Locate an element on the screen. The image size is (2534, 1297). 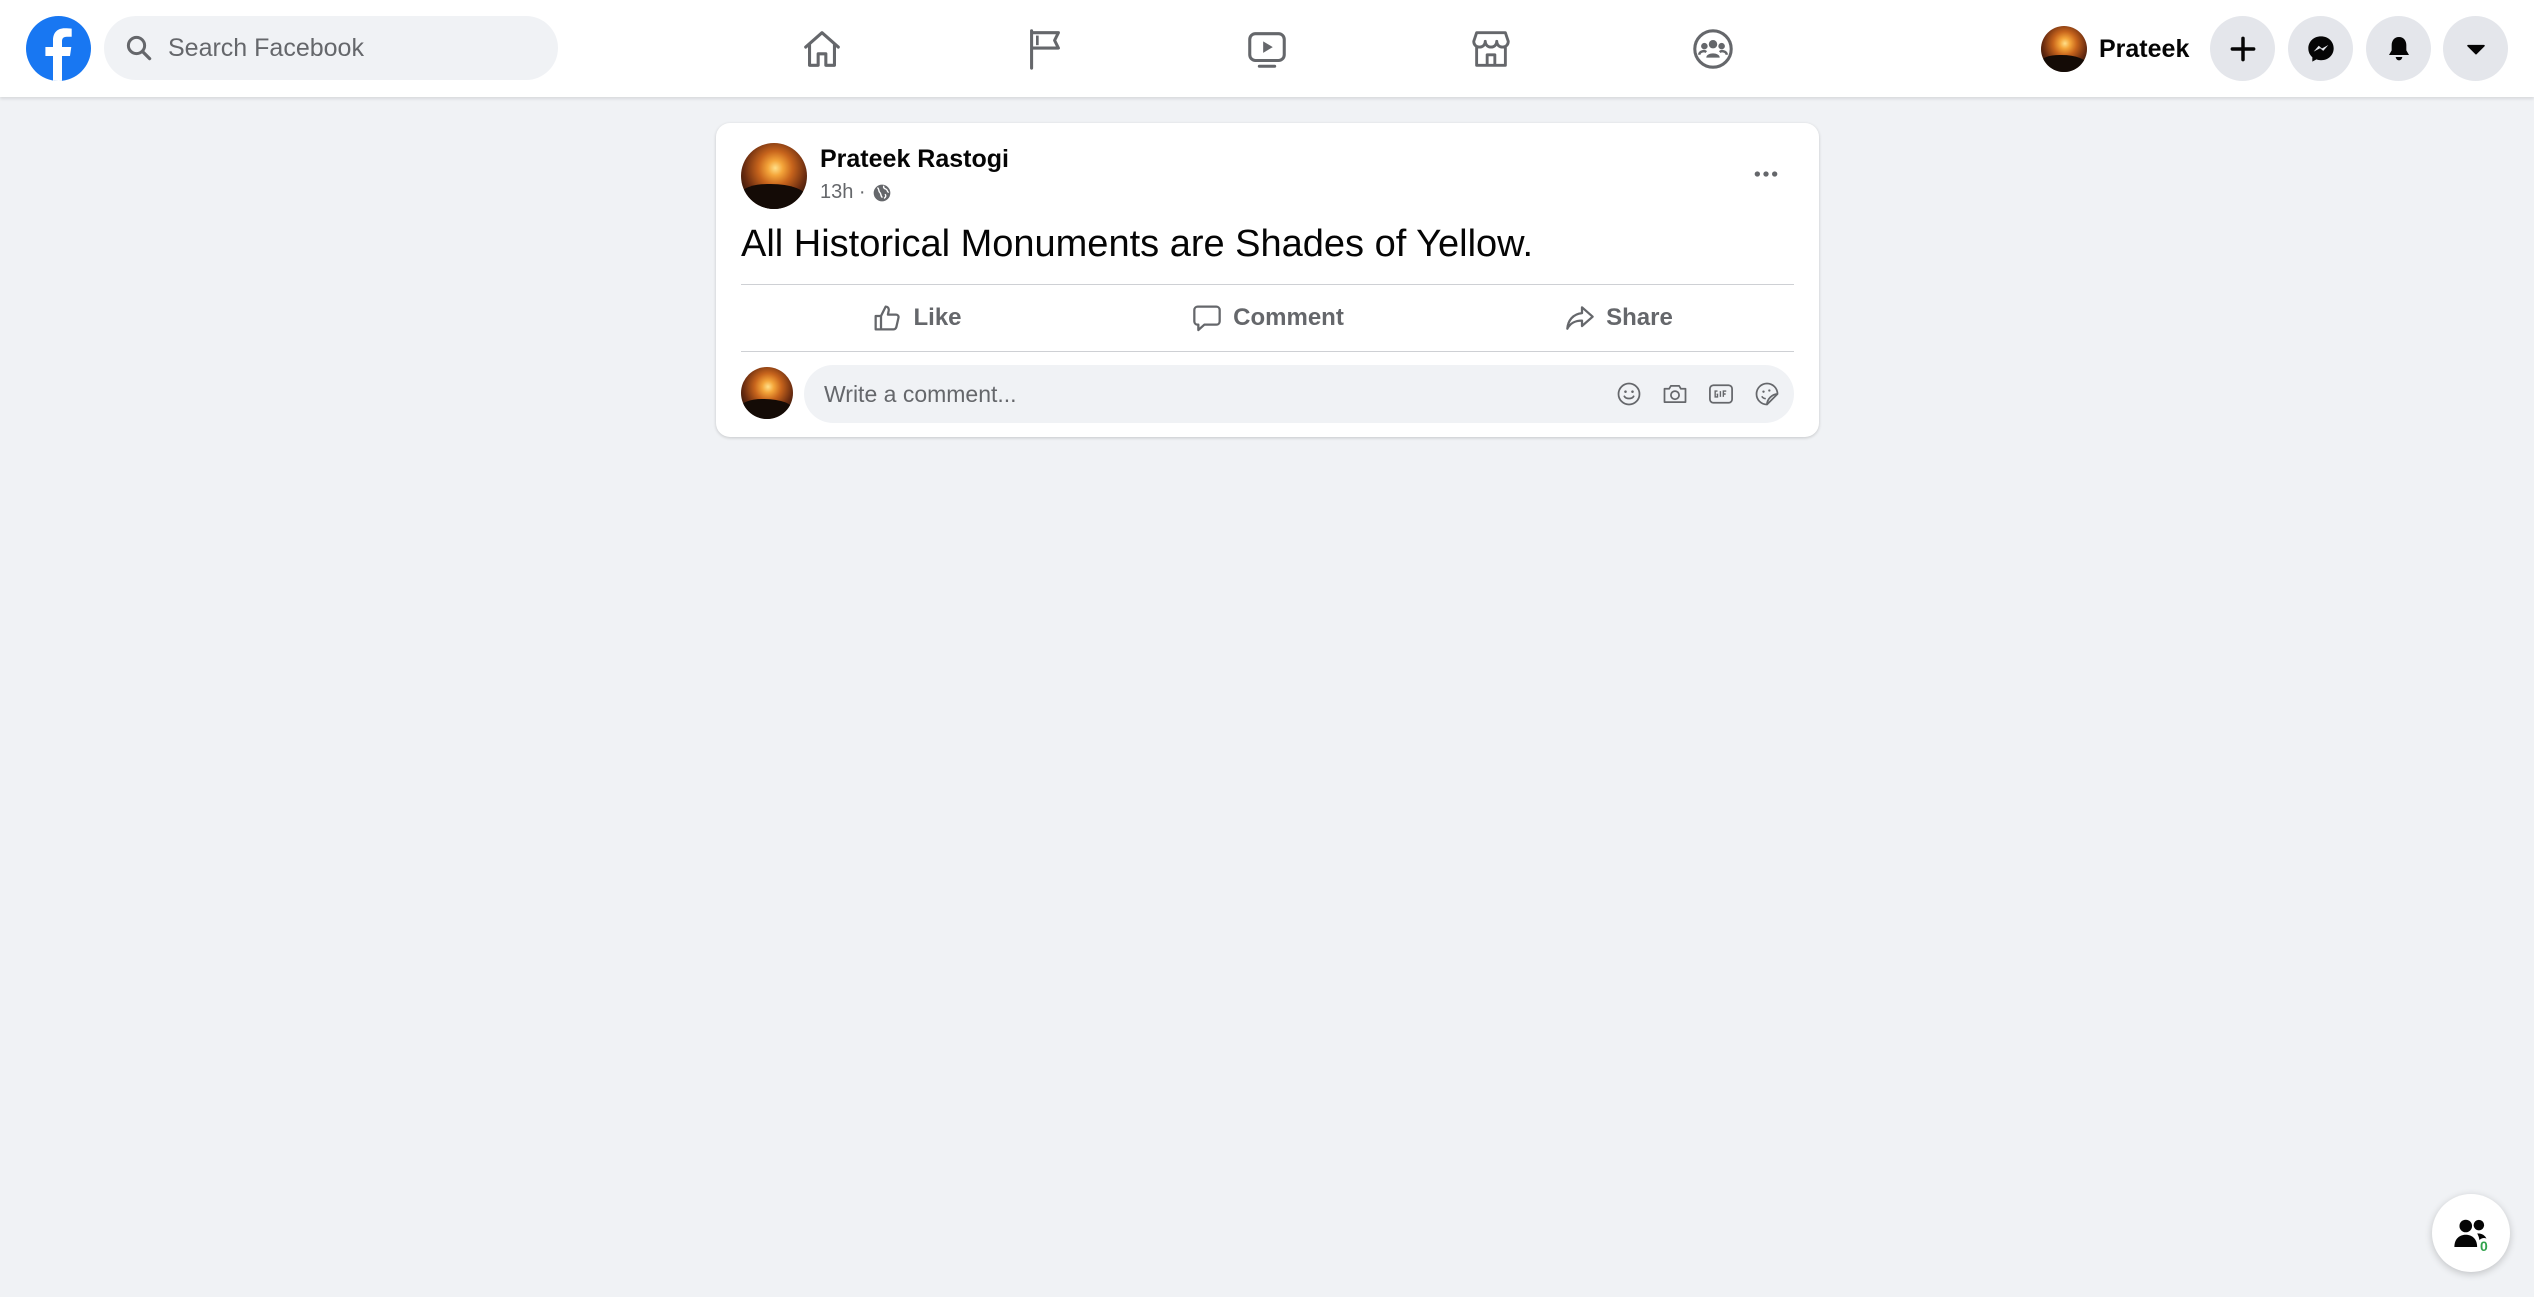
account-menu-button is located at coordinates (2475, 48).